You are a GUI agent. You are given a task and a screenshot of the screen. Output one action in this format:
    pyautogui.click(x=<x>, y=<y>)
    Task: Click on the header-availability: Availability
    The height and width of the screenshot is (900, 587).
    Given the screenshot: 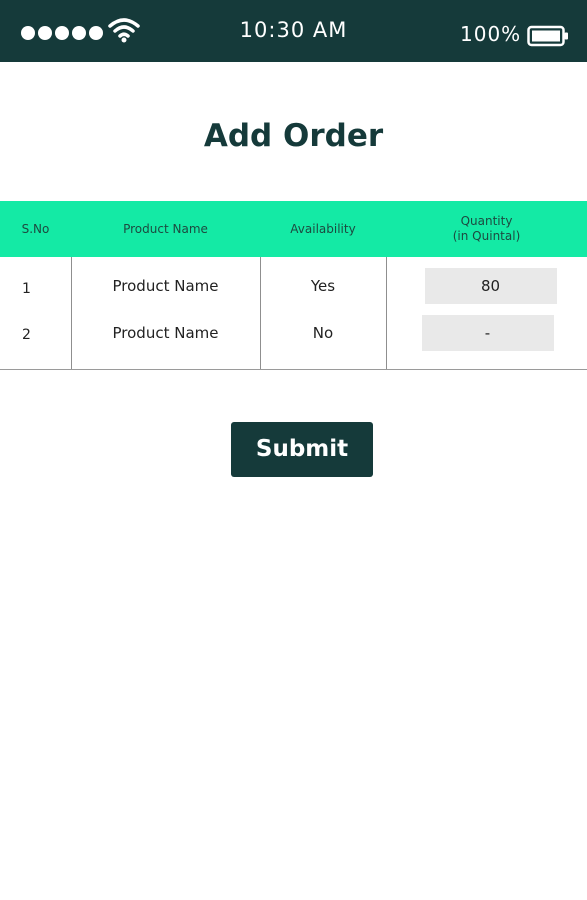 What is the action you would take?
    pyautogui.click(x=323, y=228)
    